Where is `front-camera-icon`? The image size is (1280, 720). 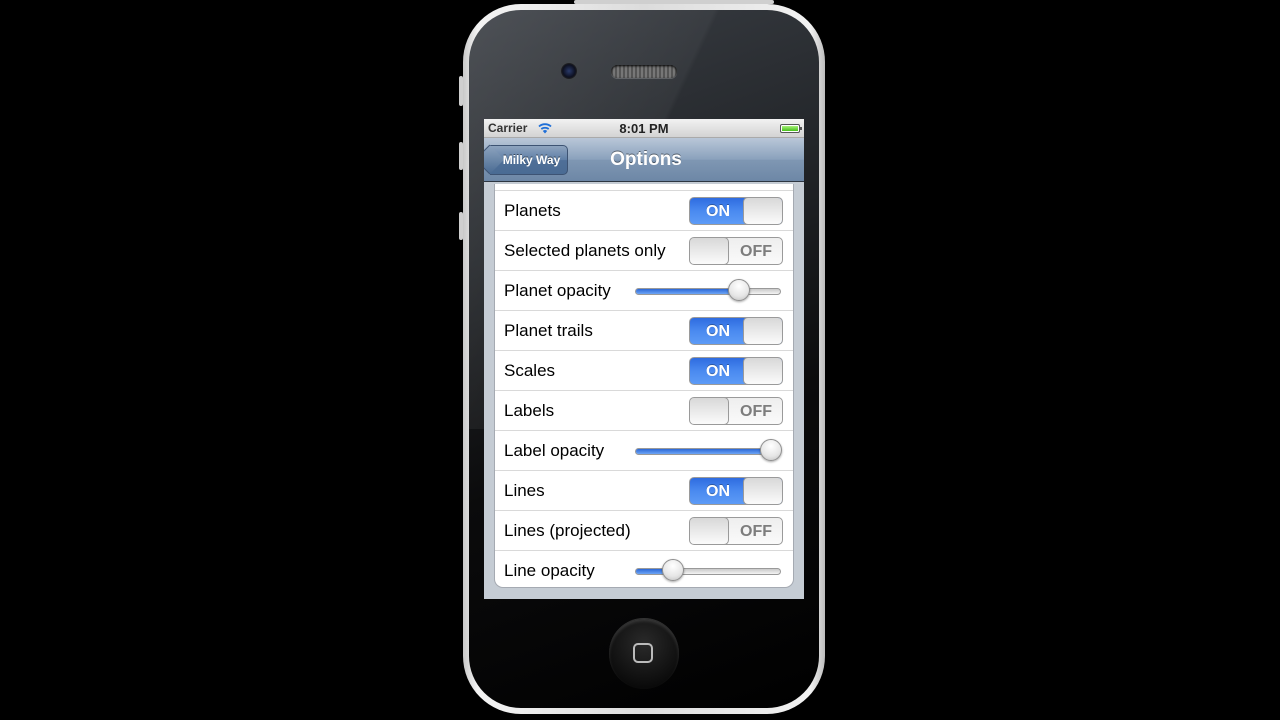
front-camera-icon is located at coordinates (569, 71).